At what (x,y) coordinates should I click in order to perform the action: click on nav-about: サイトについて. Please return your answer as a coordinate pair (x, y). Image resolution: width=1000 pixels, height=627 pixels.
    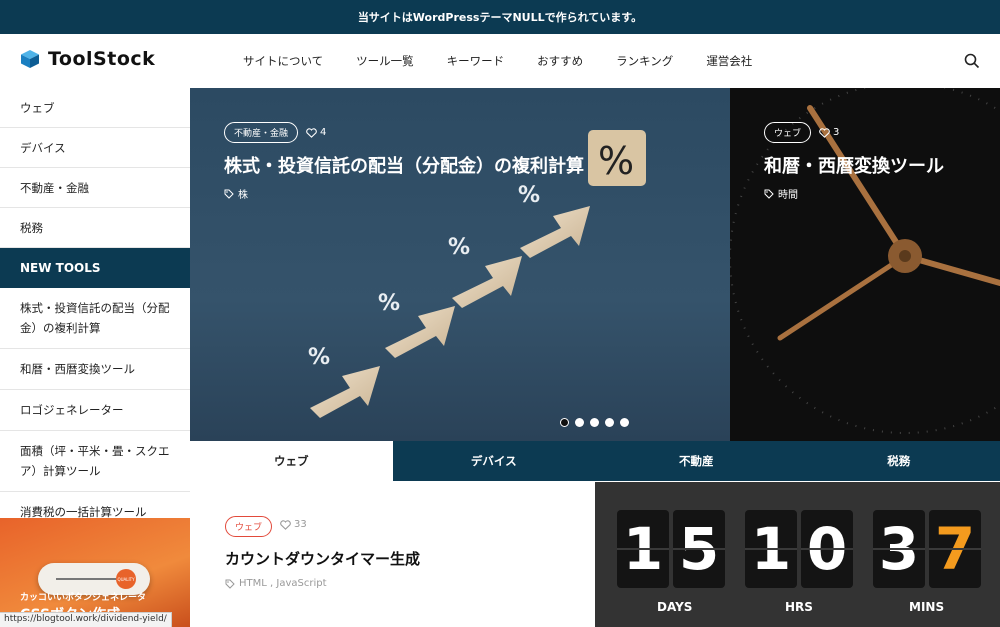
    Looking at the image, I should click on (283, 61).